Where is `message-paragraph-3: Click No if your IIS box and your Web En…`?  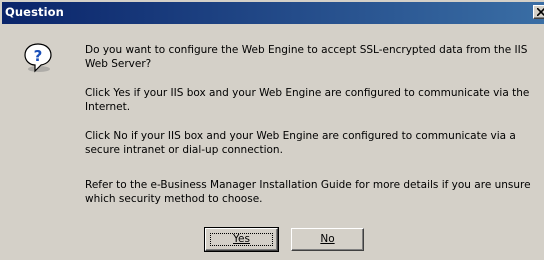
message-paragraph-3: Click No if your IIS box and your Web En… is located at coordinates (300, 143).